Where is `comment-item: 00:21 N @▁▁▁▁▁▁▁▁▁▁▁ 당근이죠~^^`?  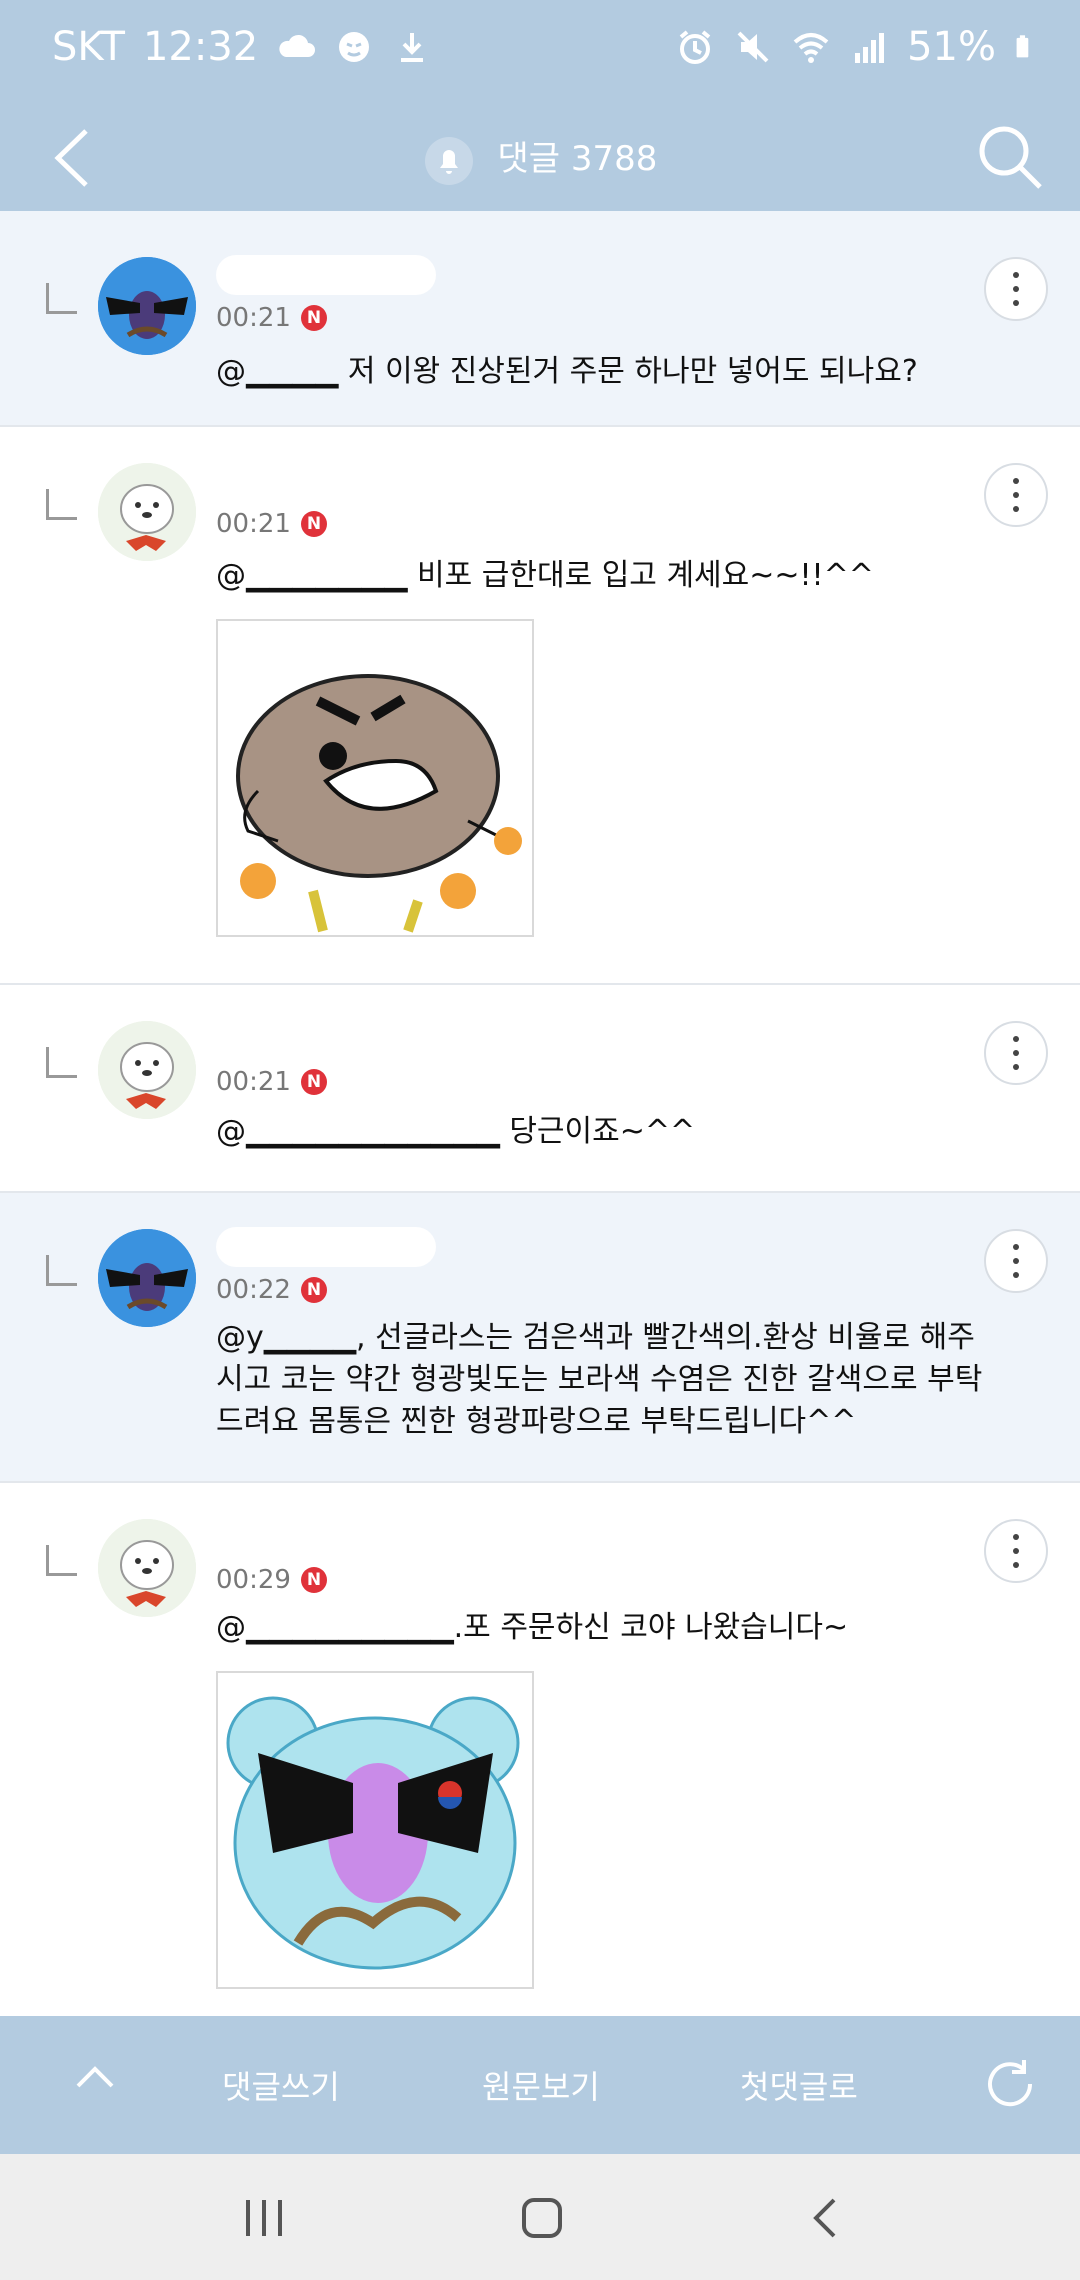 comment-item: 00:21 N @▁▁▁▁▁▁▁▁▁▁▁ 당근이죠~^^ is located at coordinates (540, 1089).